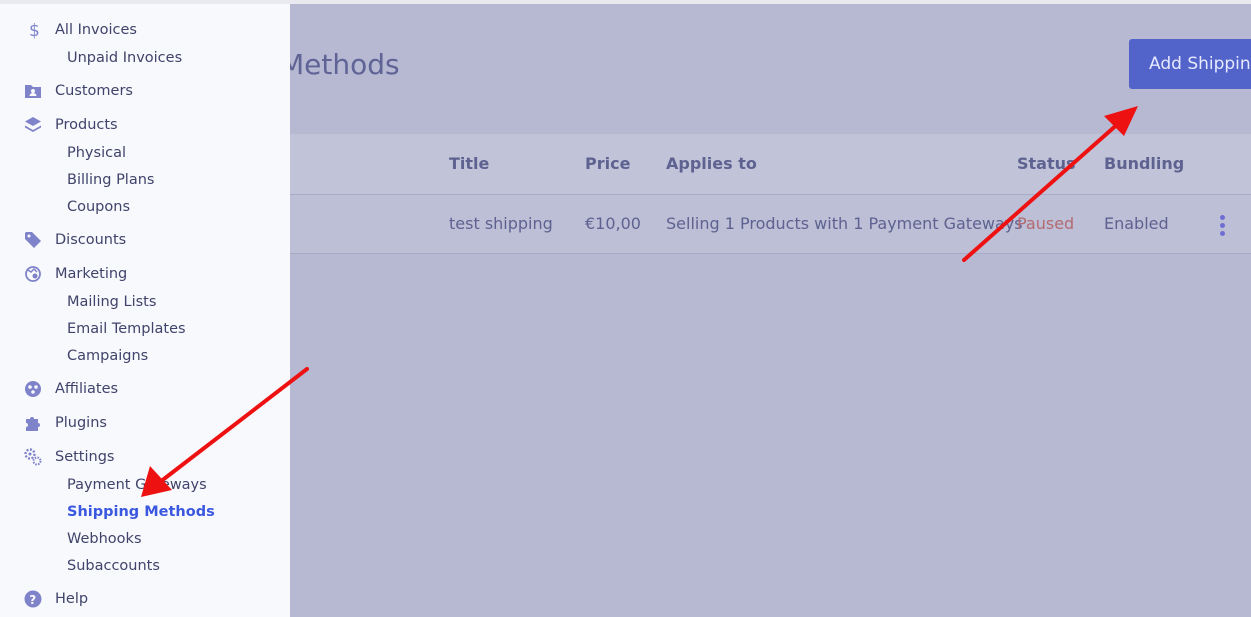 Image resolution: width=1251 pixels, height=617 pixels. Describe the element at coordinates (501, 223) in the screenshot. I see `row-title: test shipping` at that location.